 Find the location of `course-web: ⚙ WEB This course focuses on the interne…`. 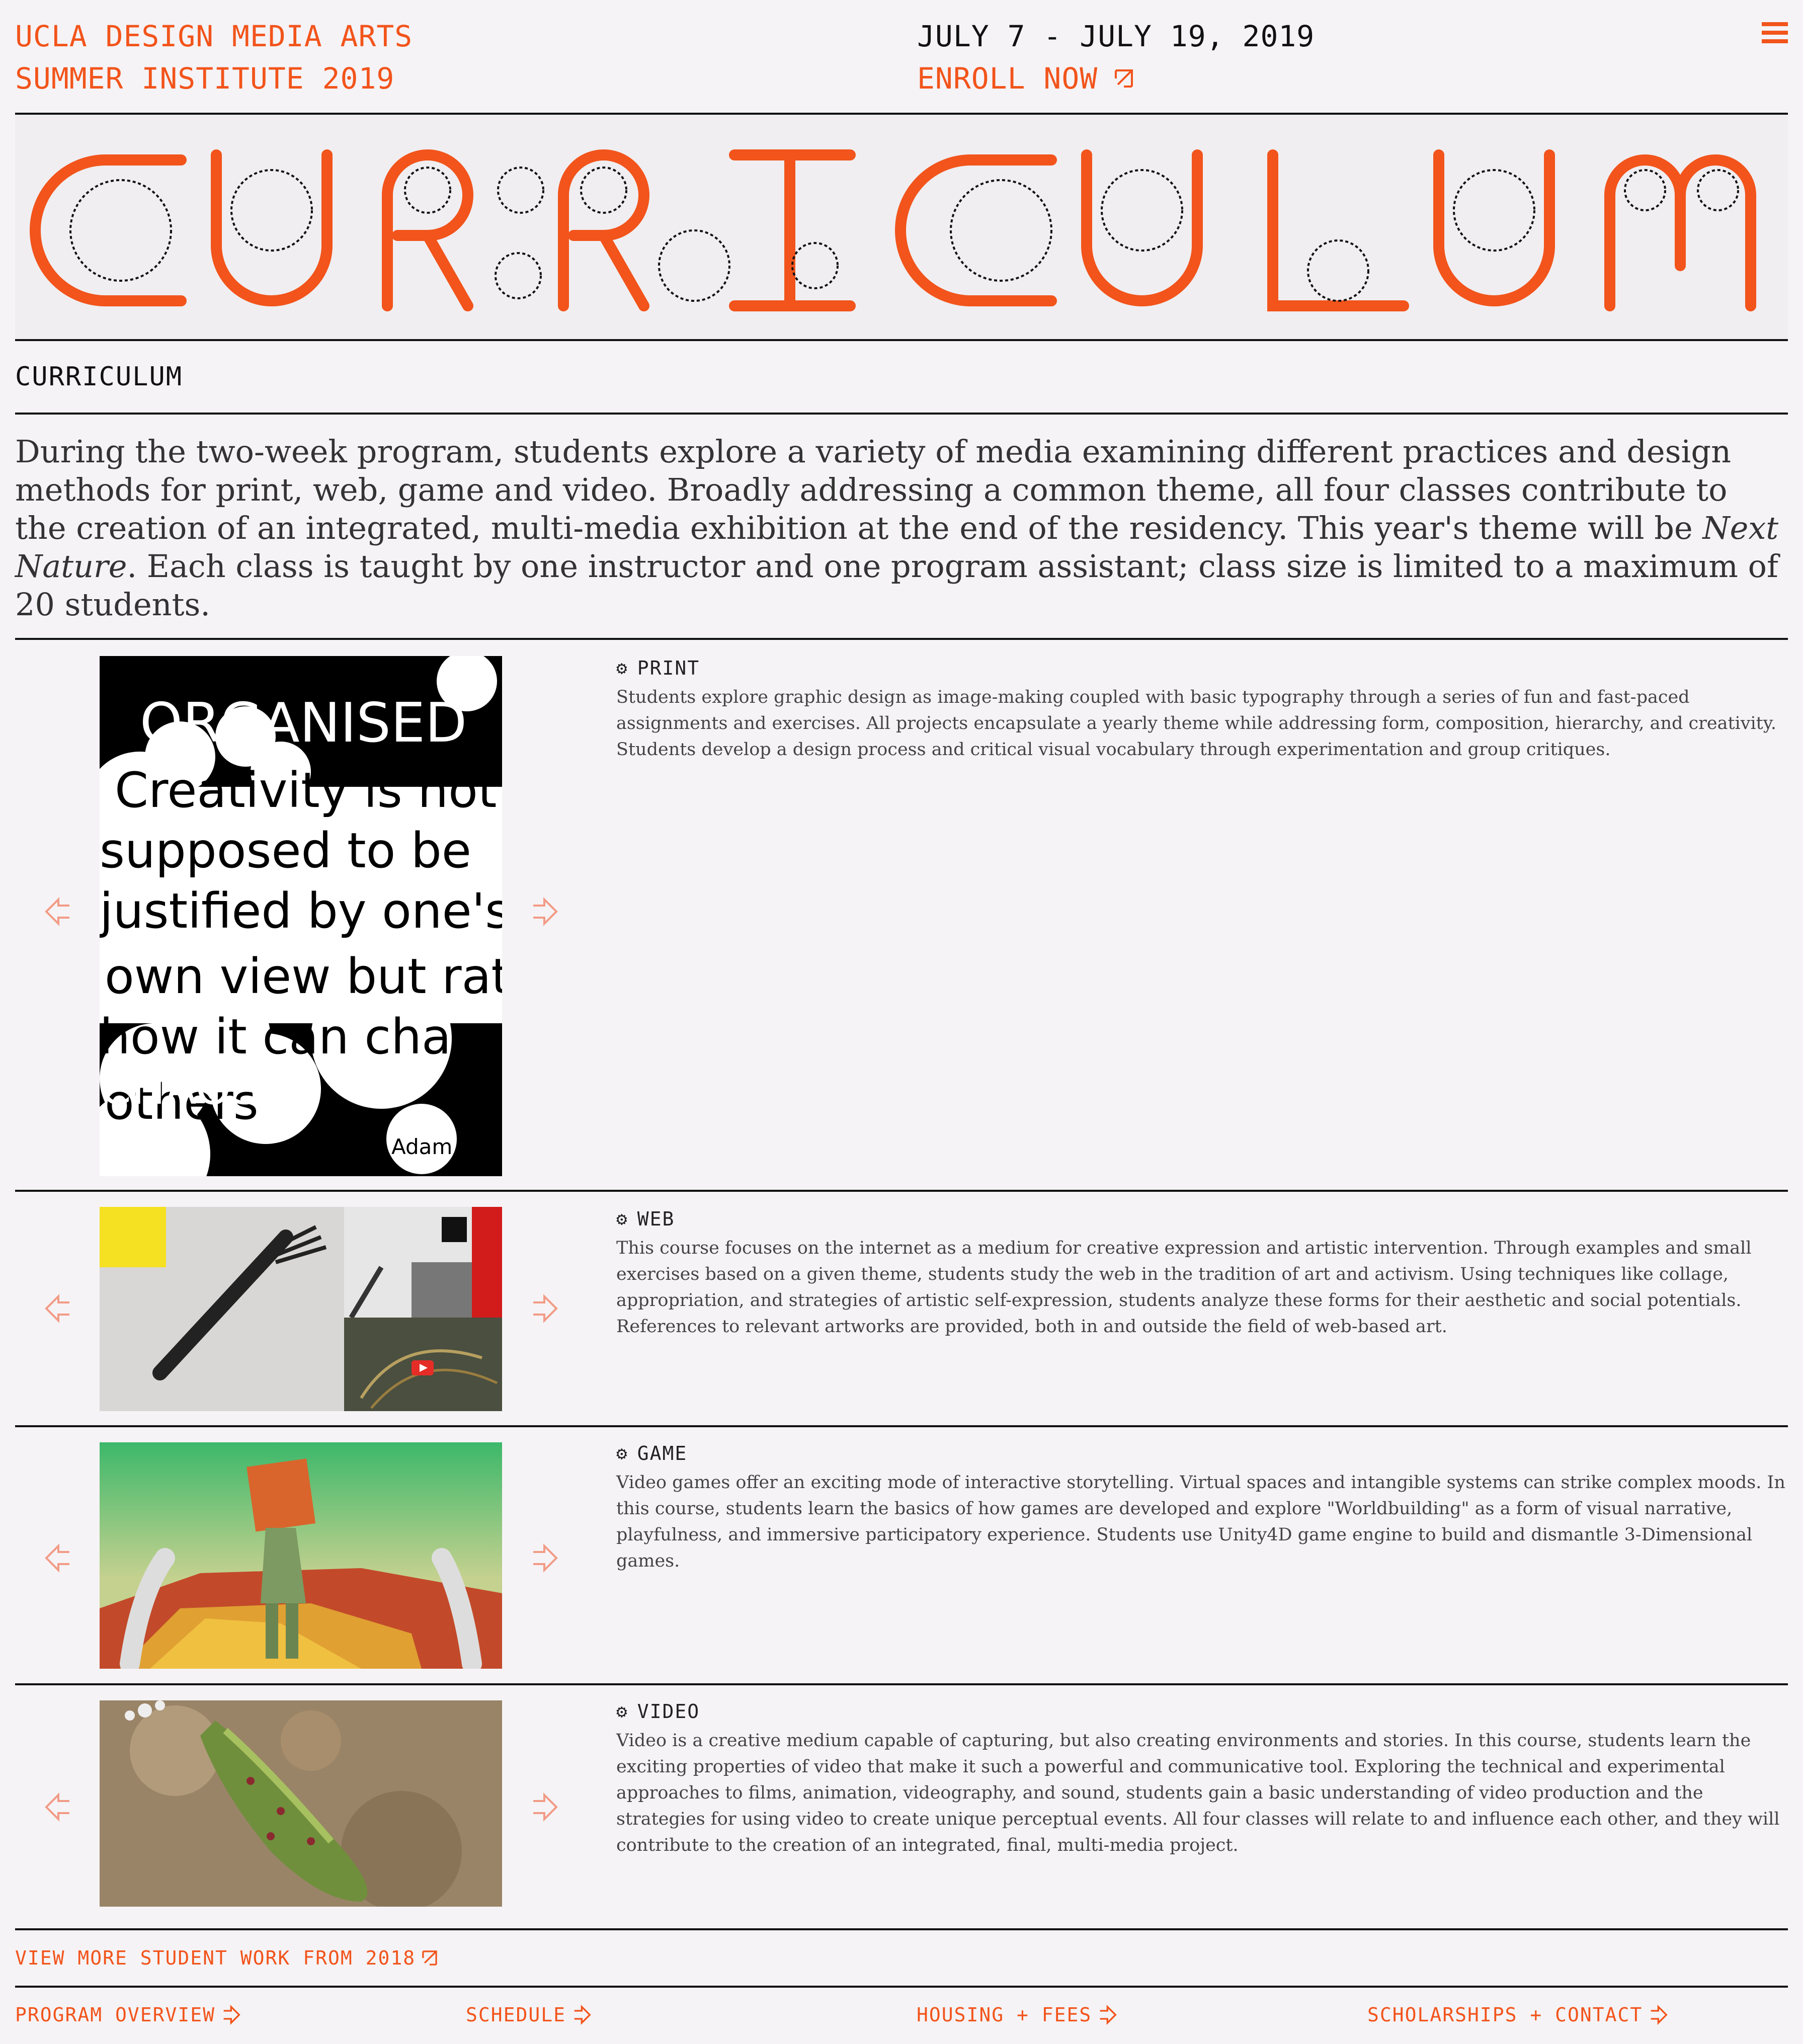

course-web: ⚙ WEB This course focuses on the interne… is located at coordinates (901, 1309).